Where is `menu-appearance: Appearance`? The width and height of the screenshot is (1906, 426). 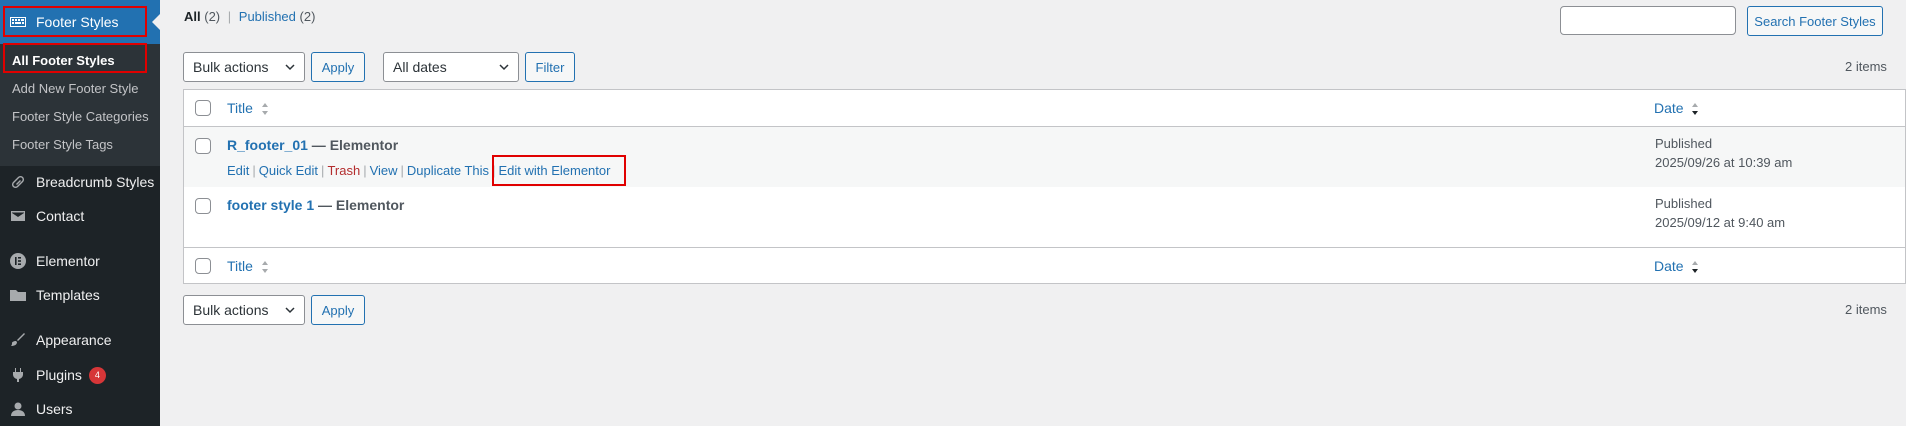
menu-appearance: Appearance is located at coordinates (80, 340).